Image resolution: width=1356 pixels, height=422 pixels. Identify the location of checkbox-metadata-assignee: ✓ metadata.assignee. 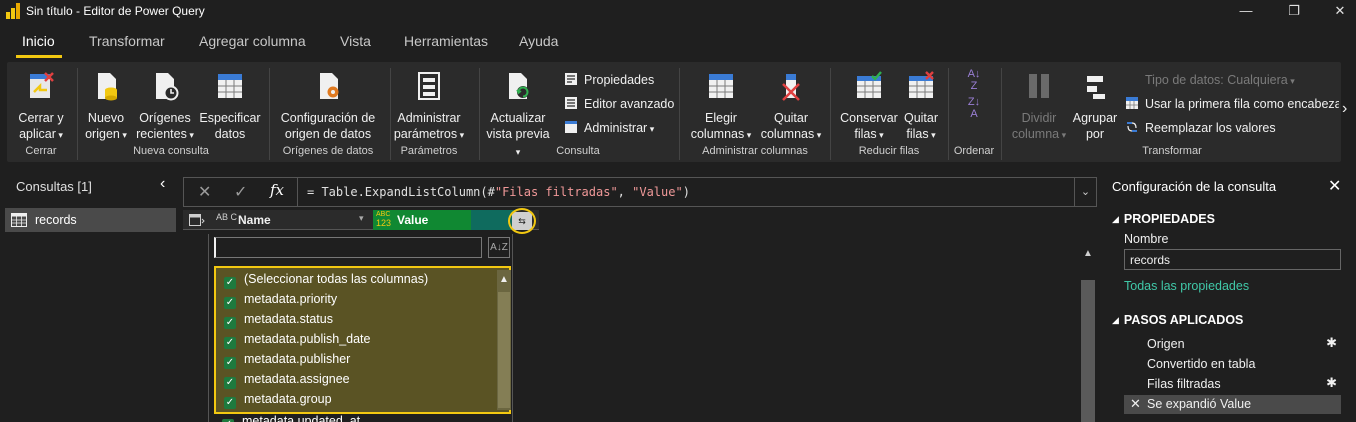
(287, 381).